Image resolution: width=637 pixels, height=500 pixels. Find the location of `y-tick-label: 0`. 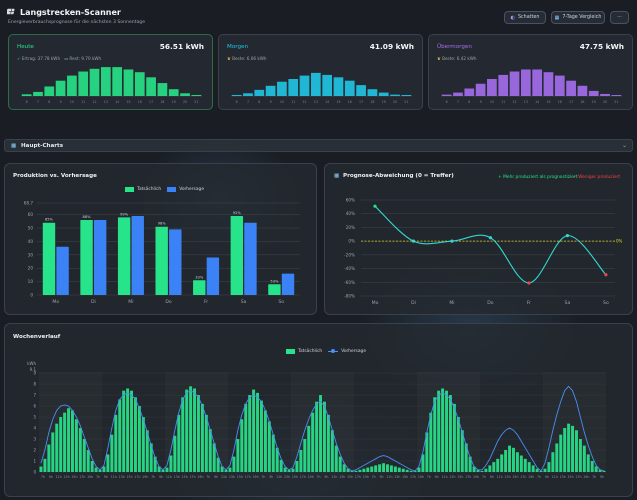

y-tick-label: 0 is located at coordinates (34, 472).